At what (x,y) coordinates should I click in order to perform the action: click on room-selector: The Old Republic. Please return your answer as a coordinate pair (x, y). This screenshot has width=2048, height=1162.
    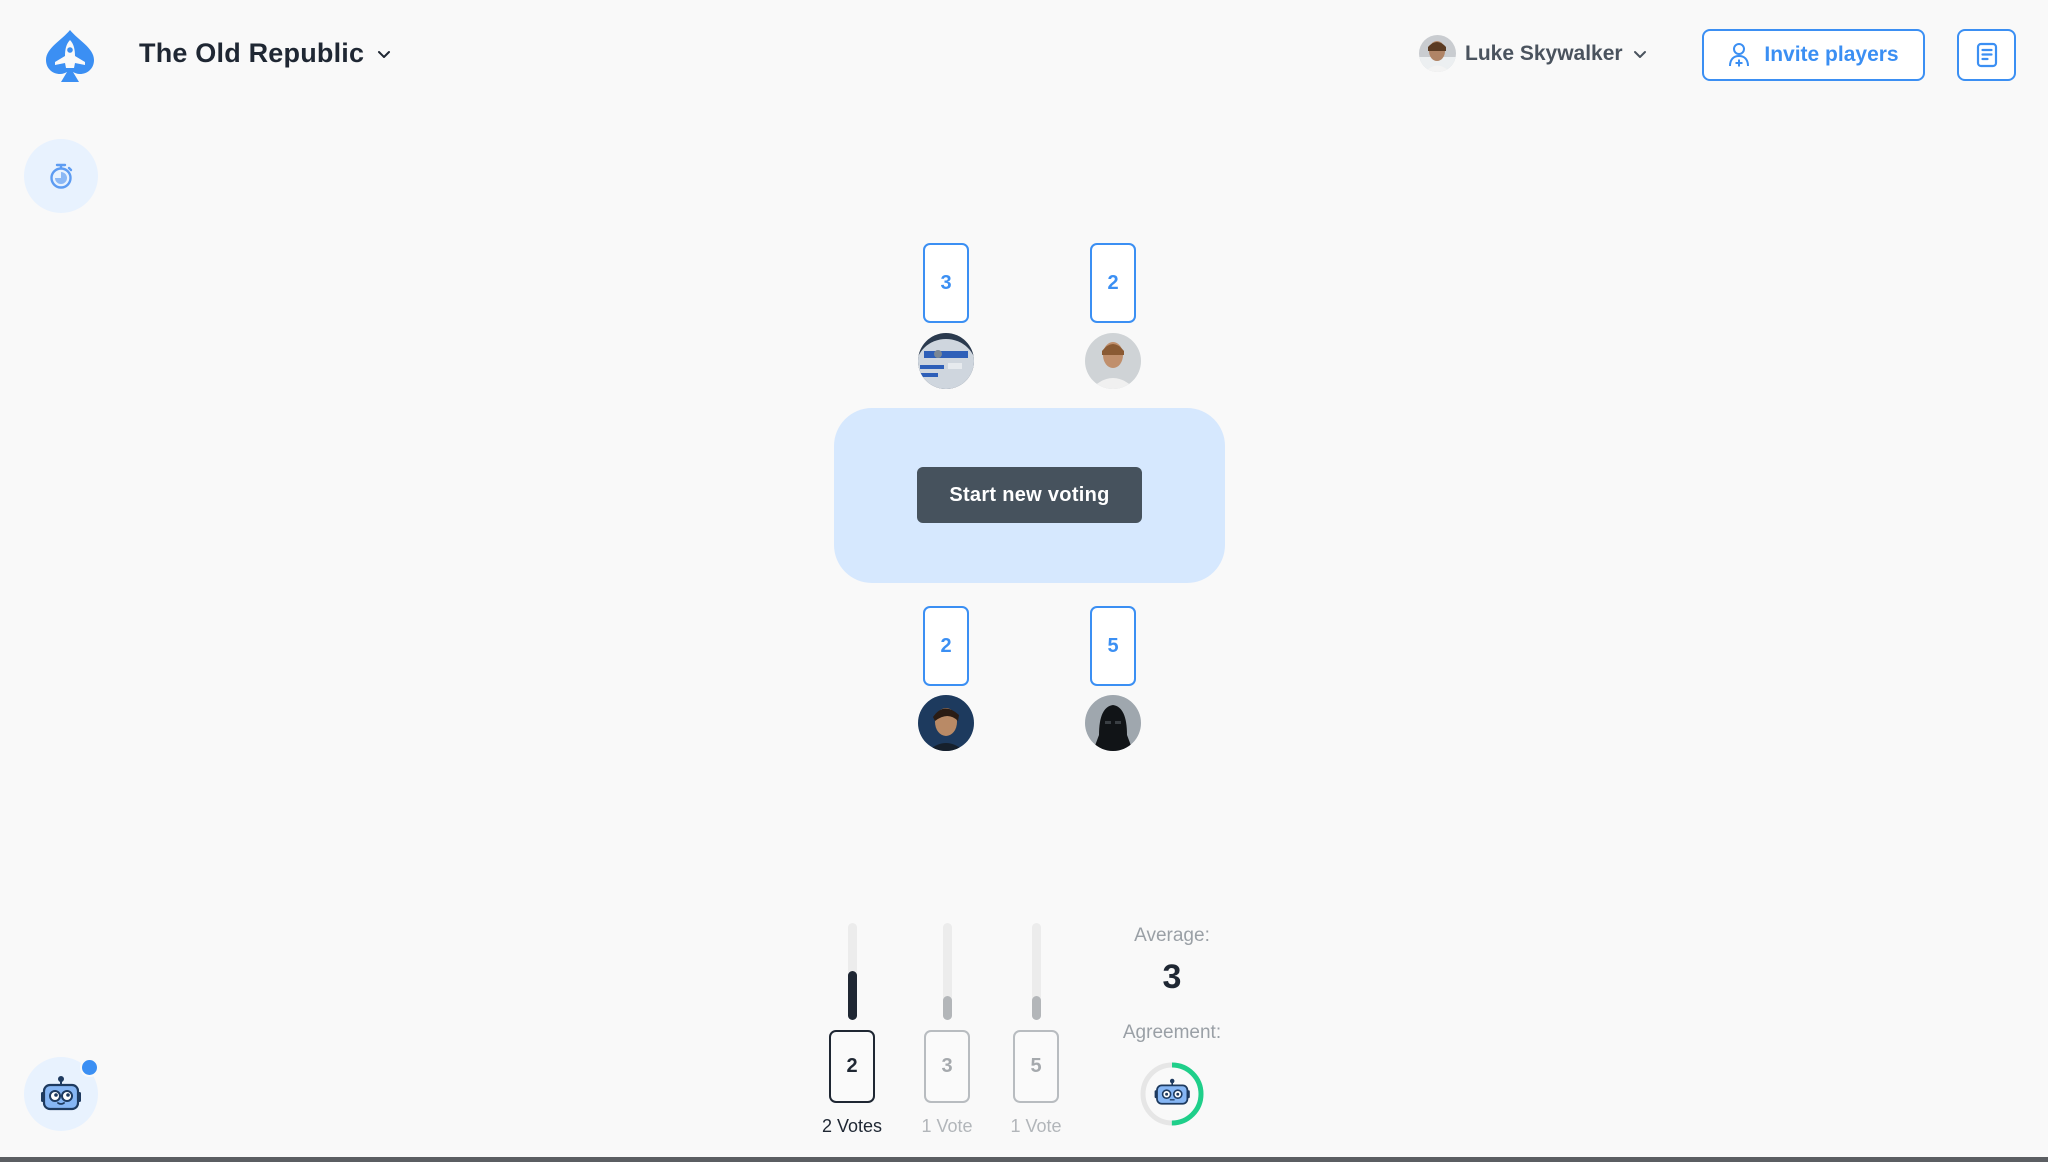
    Looking at the image, I should click on (265, 53).